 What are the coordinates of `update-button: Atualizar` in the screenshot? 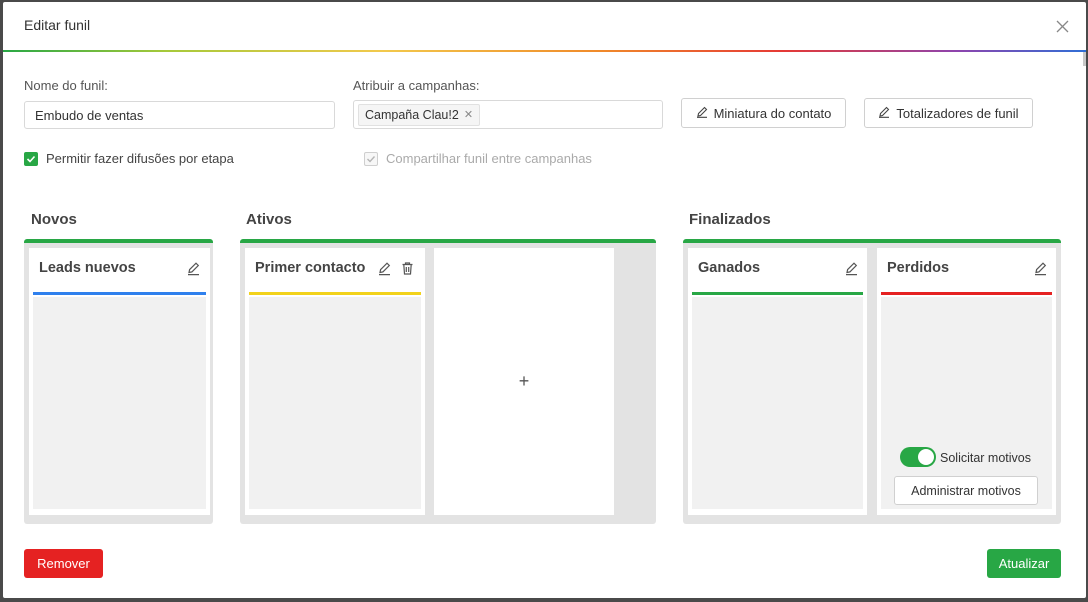 It's located at (1024, 563).